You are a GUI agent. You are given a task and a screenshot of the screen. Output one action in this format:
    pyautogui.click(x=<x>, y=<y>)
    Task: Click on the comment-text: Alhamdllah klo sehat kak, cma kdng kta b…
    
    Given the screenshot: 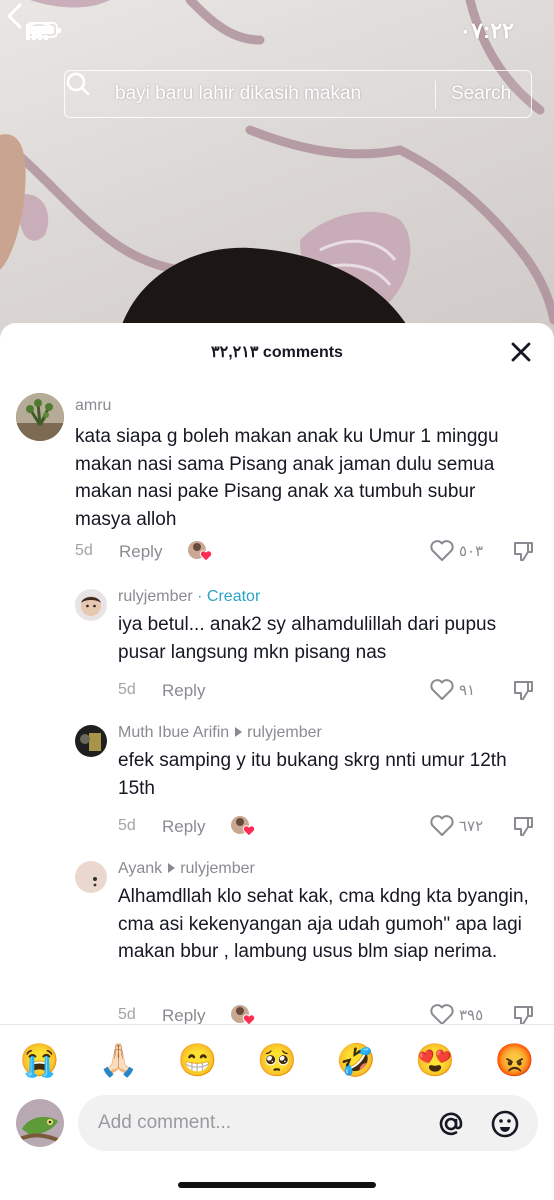 What is the action you would take?
    pyautogui.click(x=323, y=924)
    